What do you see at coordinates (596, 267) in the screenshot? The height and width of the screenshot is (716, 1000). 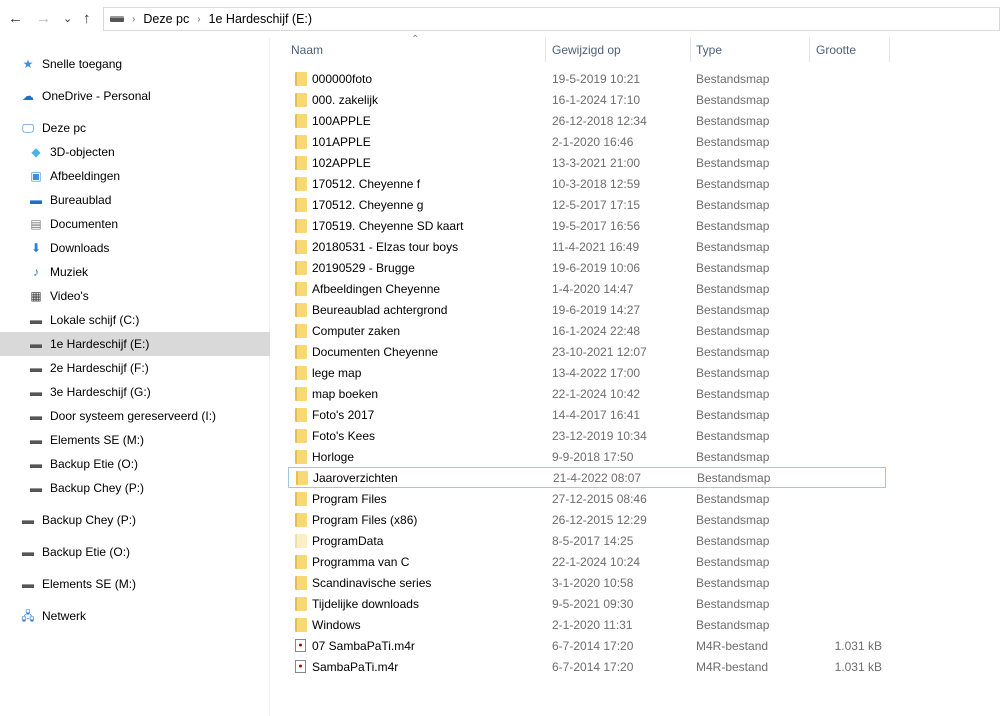 I see `file-date: 19-6-2019 10:06` at bounding box center [596, 267].